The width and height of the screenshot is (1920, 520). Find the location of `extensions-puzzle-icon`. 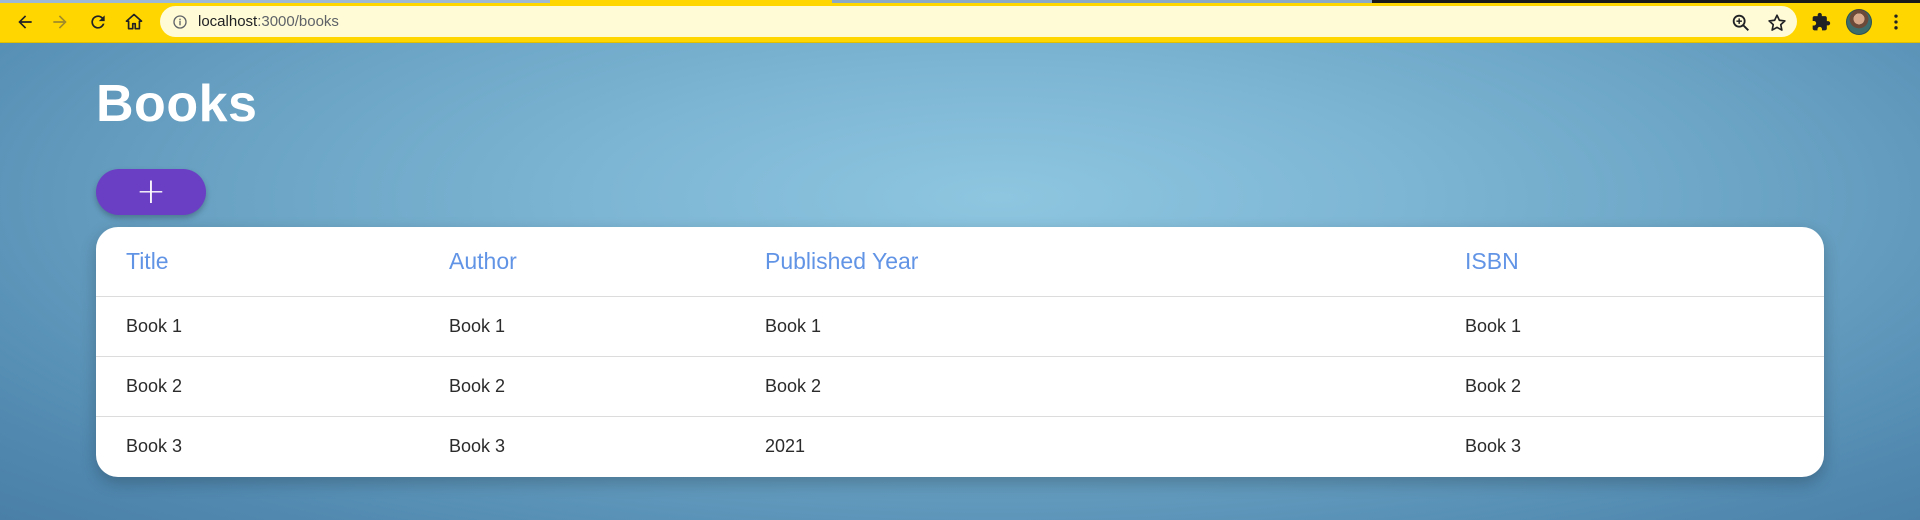

extensions-puzzle-icon is located at coordinates (1821, 21).